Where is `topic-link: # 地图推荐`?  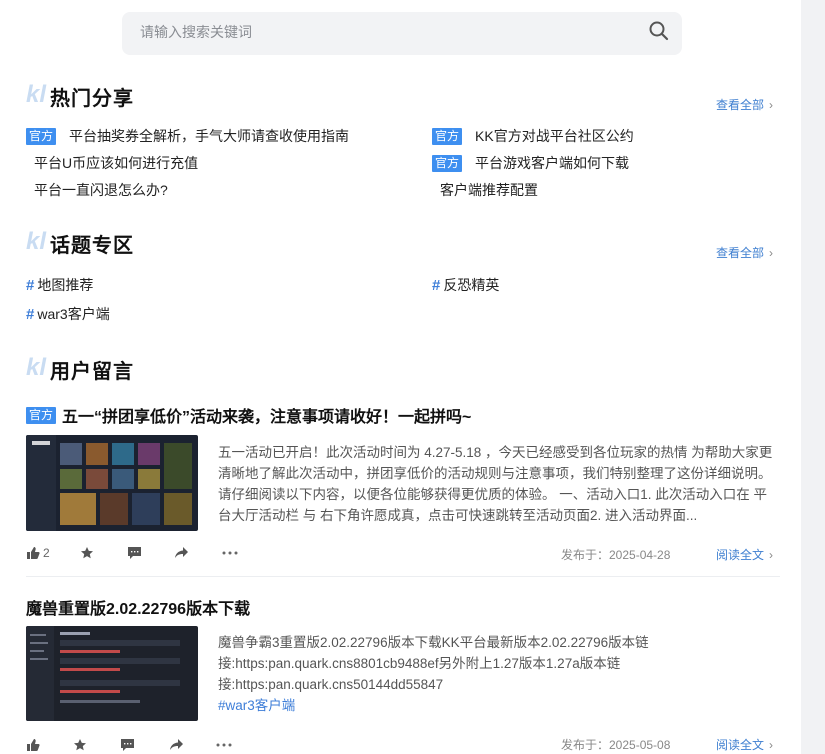 topic-link: # 地图推荐 is located at coordinates (59, 285).